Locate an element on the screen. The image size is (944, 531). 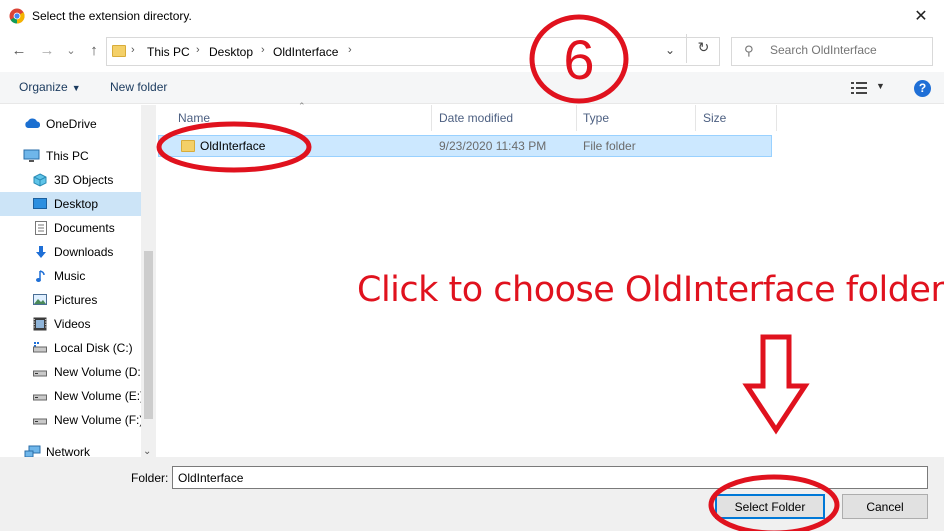
sidebar-item-desktop: Desktop is located at coordinates (70, 204).